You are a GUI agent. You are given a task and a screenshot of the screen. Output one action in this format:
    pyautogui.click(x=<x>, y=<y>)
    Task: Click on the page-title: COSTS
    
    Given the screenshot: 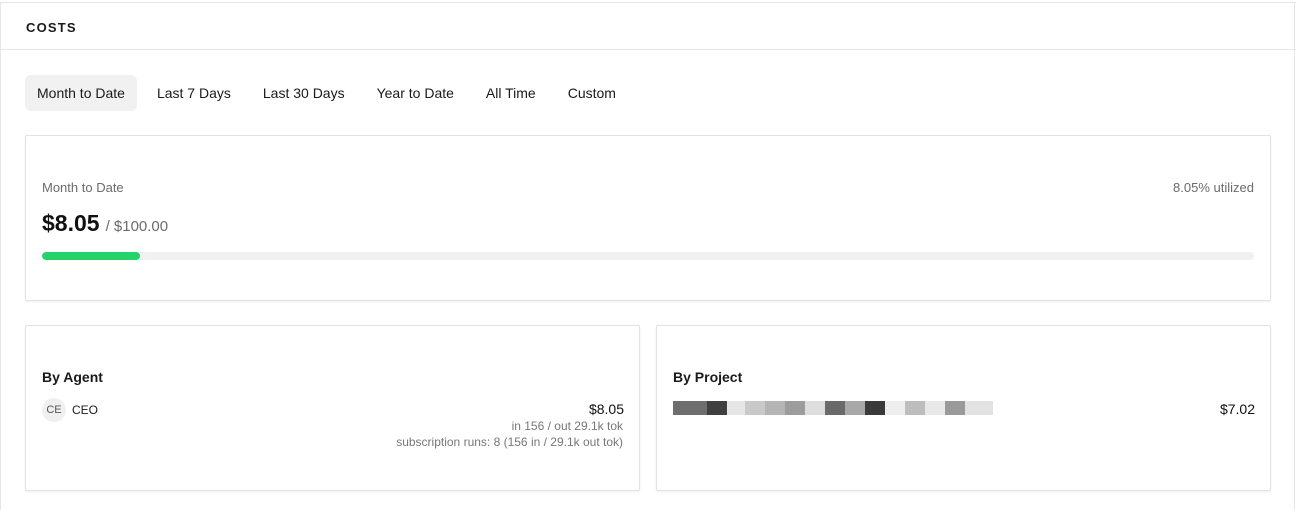 What is the action you would take?
    pyautogui.click(x=51, y=27)
    